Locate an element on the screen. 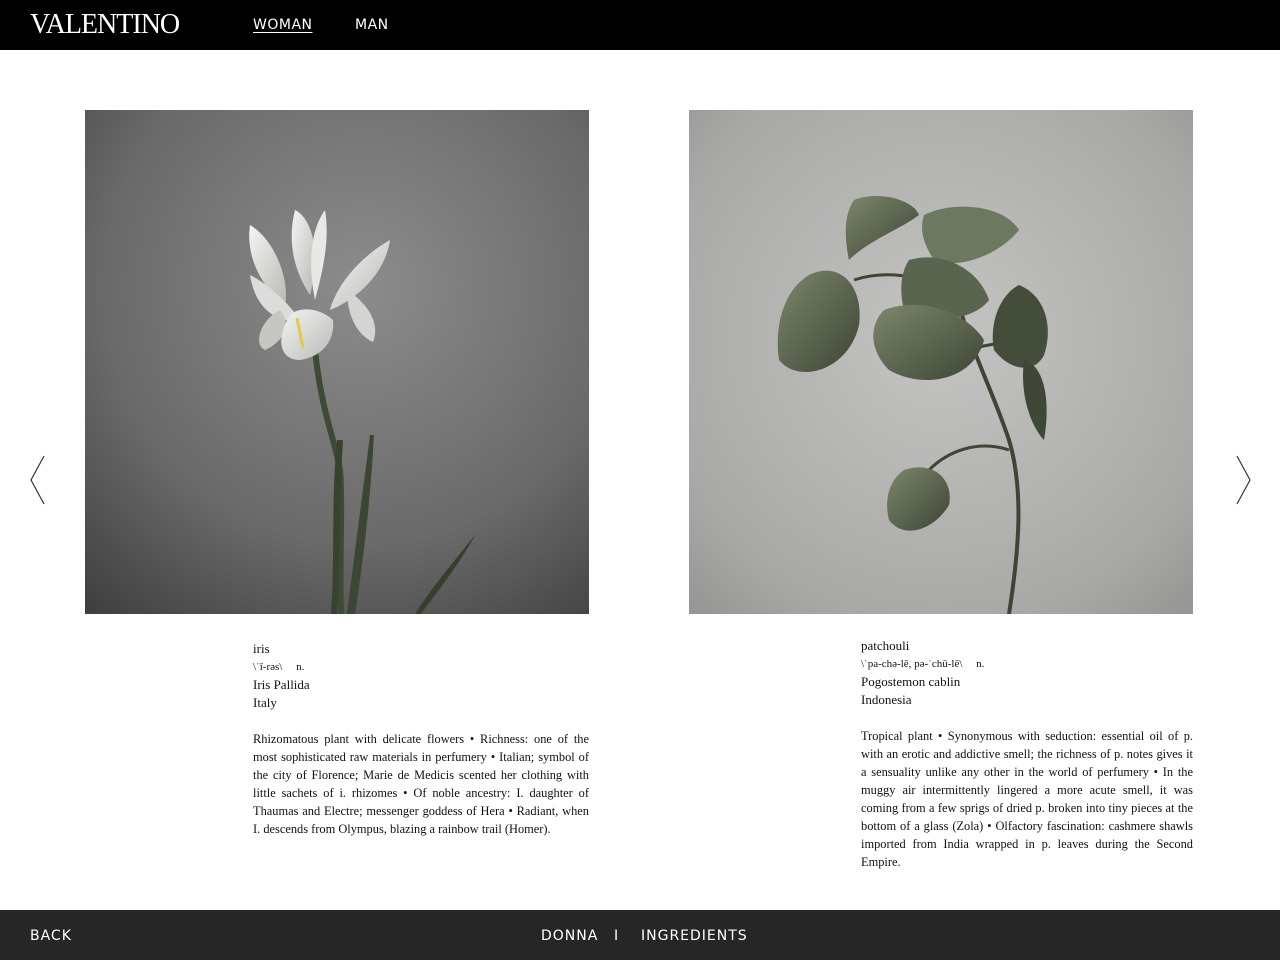  chevron-left-icon is located at coordinates (37, 480).